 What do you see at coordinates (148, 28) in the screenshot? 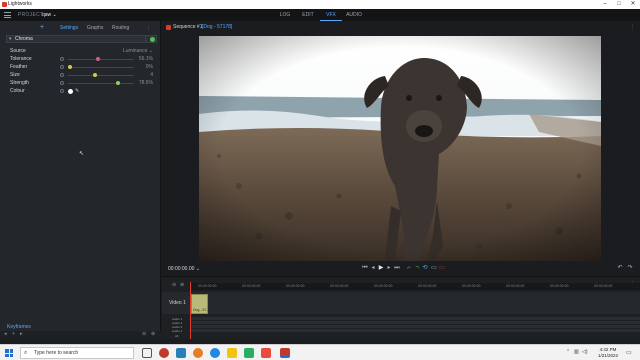
I see `more-options-icon: ⋮` at bounding box center [148, 28].